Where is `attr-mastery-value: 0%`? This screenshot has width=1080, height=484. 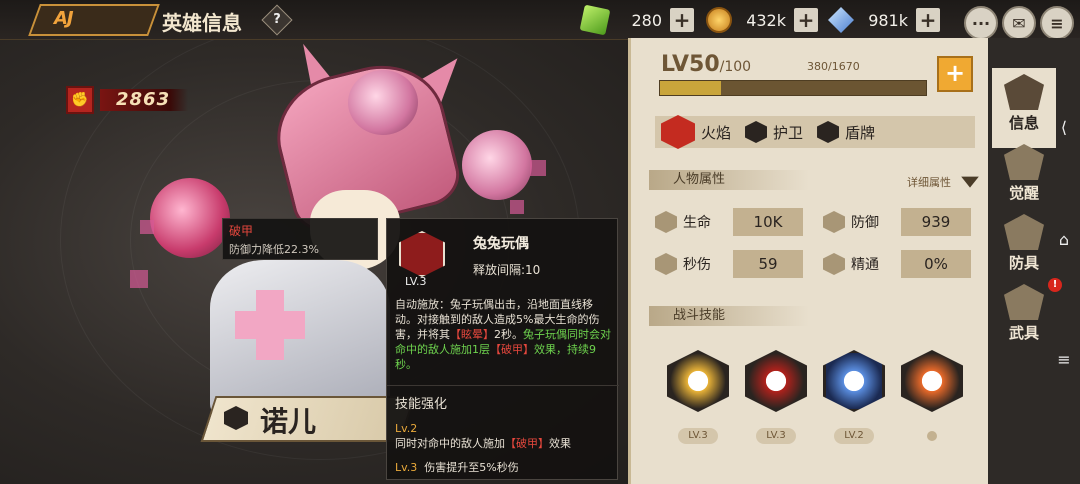 attr-mastery-value: 0% is located at coordinates (936, 264).